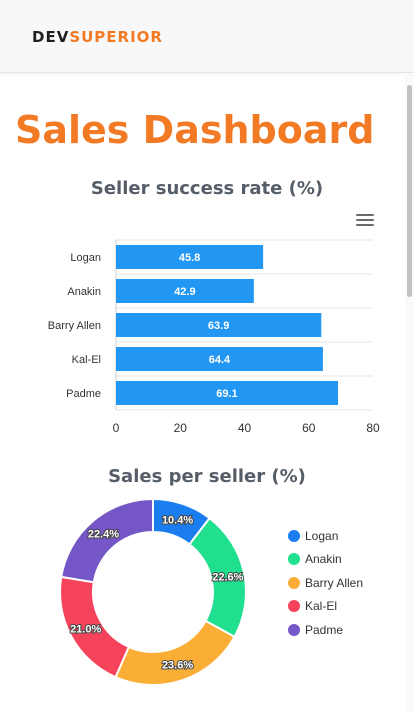 The height and width of the screenshot is (713, 414). Describe the element at coordinates (373, 428) in the screenshot. I see `x-tick-label: 80` at that location.